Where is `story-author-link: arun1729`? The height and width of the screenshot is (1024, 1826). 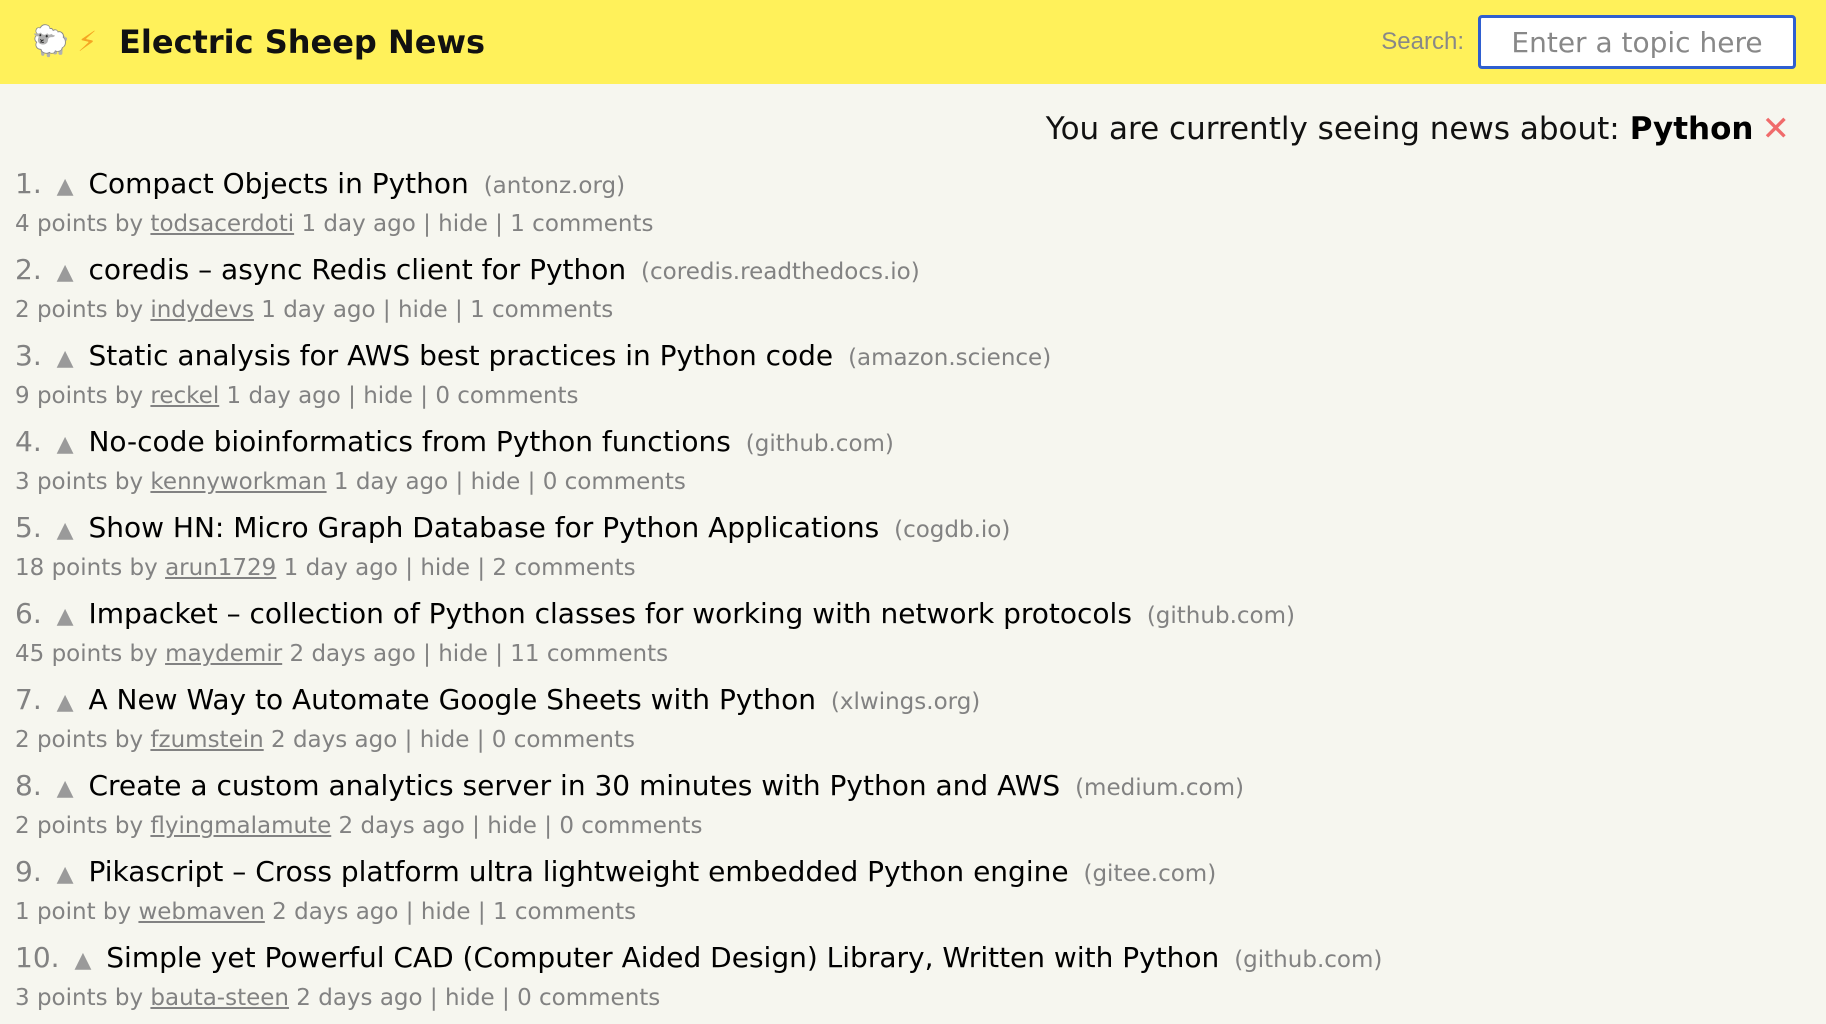 story-author-link: arun1729 is located at coordinates (220, 568).